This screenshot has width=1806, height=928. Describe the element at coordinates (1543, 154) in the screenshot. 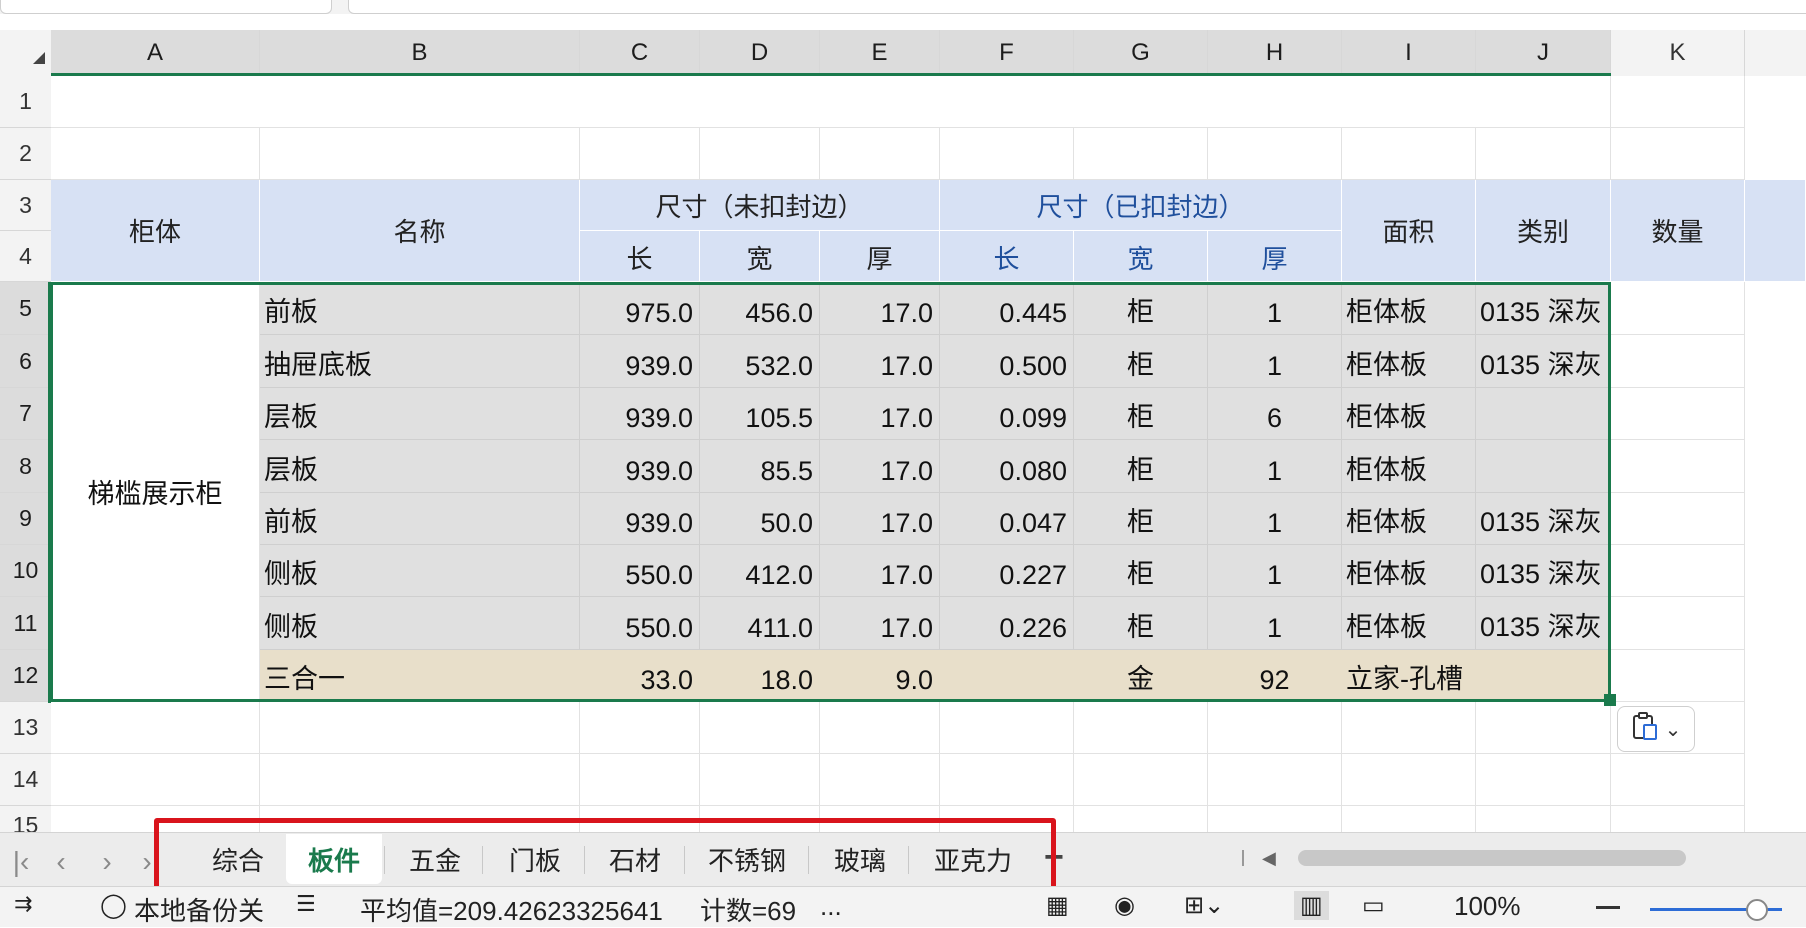

I see `cell-j2` at that location.